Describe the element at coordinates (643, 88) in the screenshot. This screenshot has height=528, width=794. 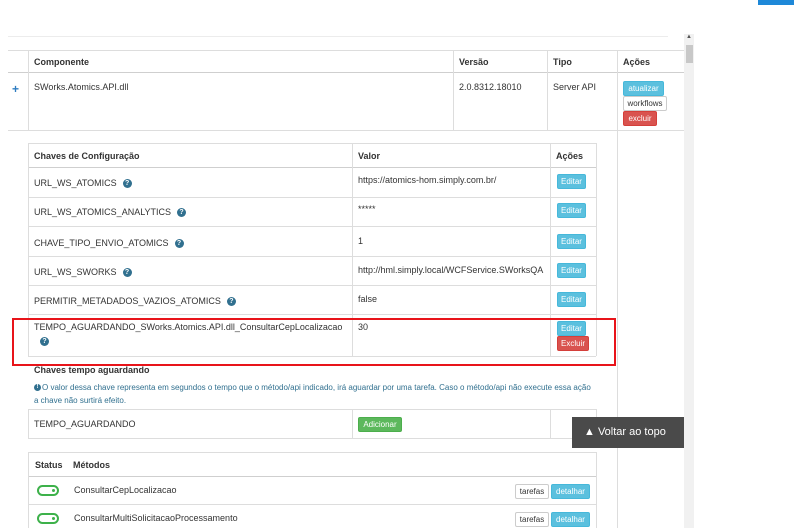
I see `update-button: atualizar` at that location.